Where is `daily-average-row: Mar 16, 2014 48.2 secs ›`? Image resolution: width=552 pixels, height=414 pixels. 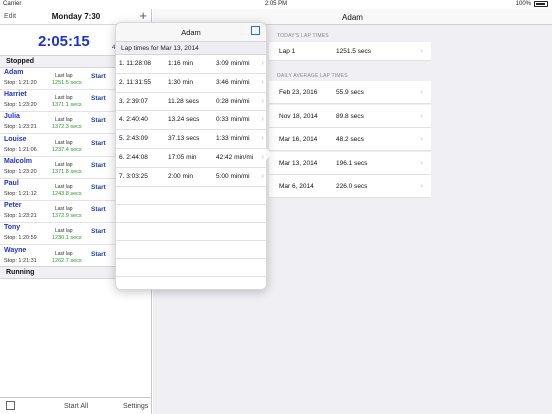 daily-average-row: Mar 16, 2014 48.2 secs › is located at coordinates (350, 139).